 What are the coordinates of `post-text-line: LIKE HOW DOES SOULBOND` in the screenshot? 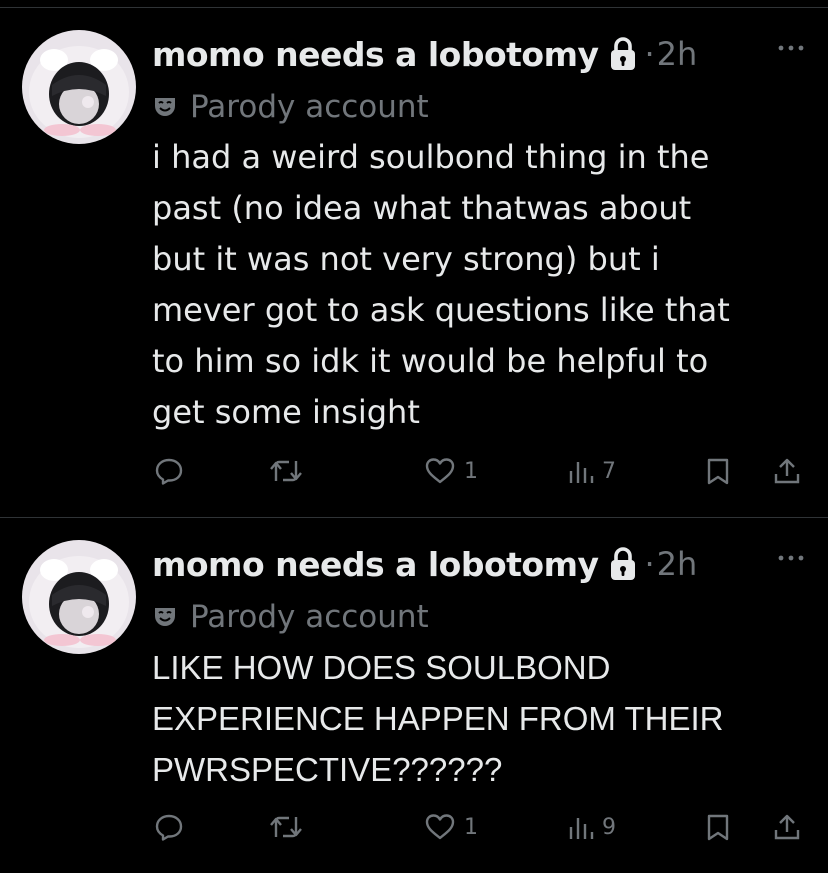 It's located at (381, 667).